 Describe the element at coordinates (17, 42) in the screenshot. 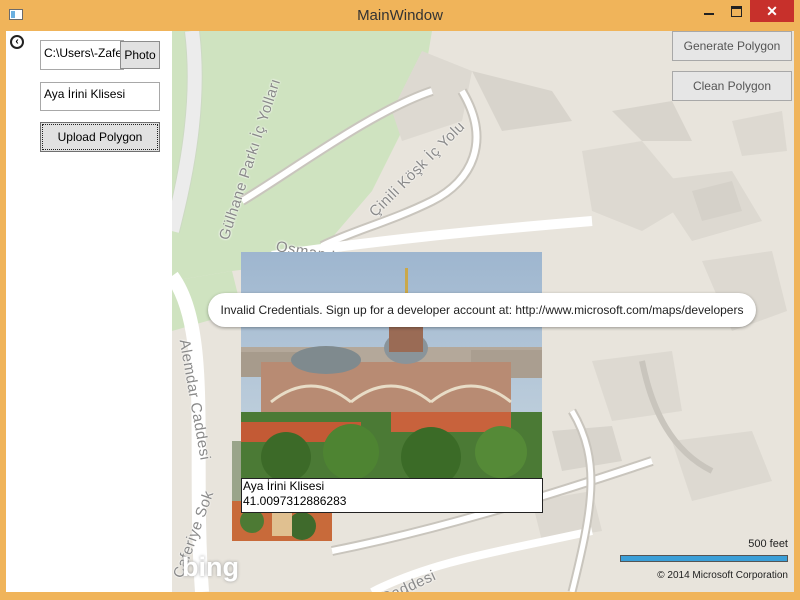

I see `back-arrow-icon: ‹` at that location.